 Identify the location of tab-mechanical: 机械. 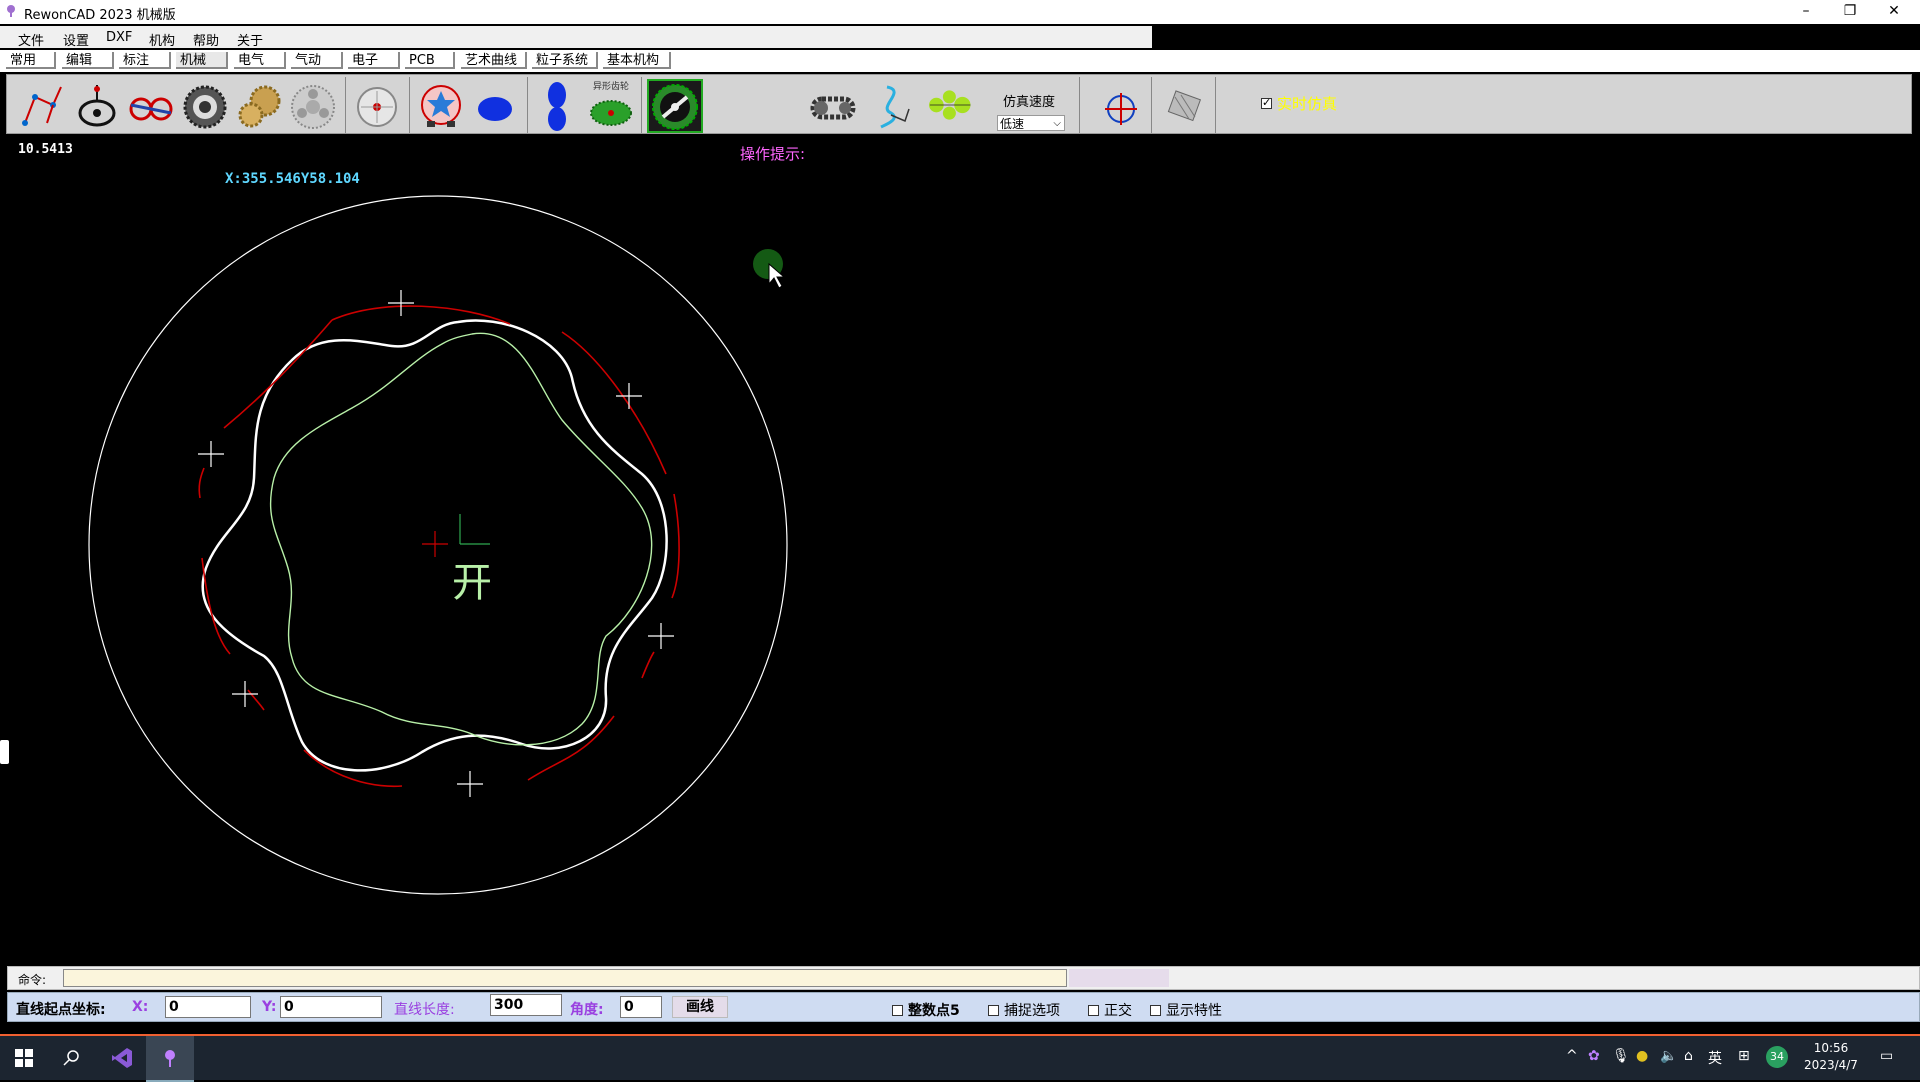
(202, 60).